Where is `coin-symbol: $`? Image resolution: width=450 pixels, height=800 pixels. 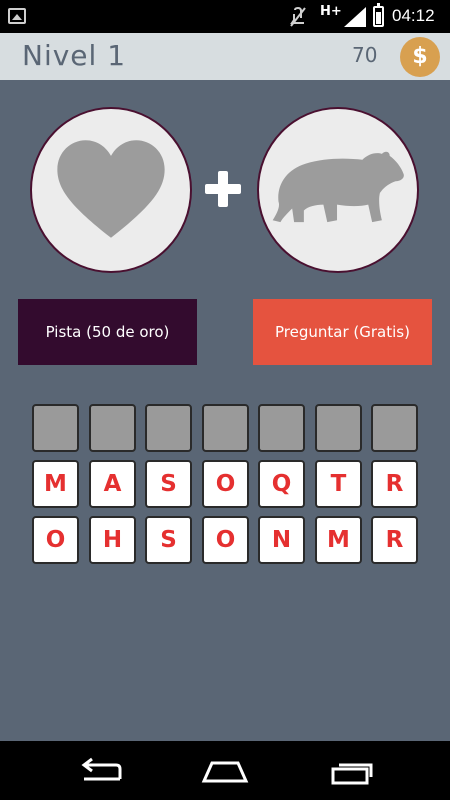 coin-symbol: $ is located at coordinates (420, 56).